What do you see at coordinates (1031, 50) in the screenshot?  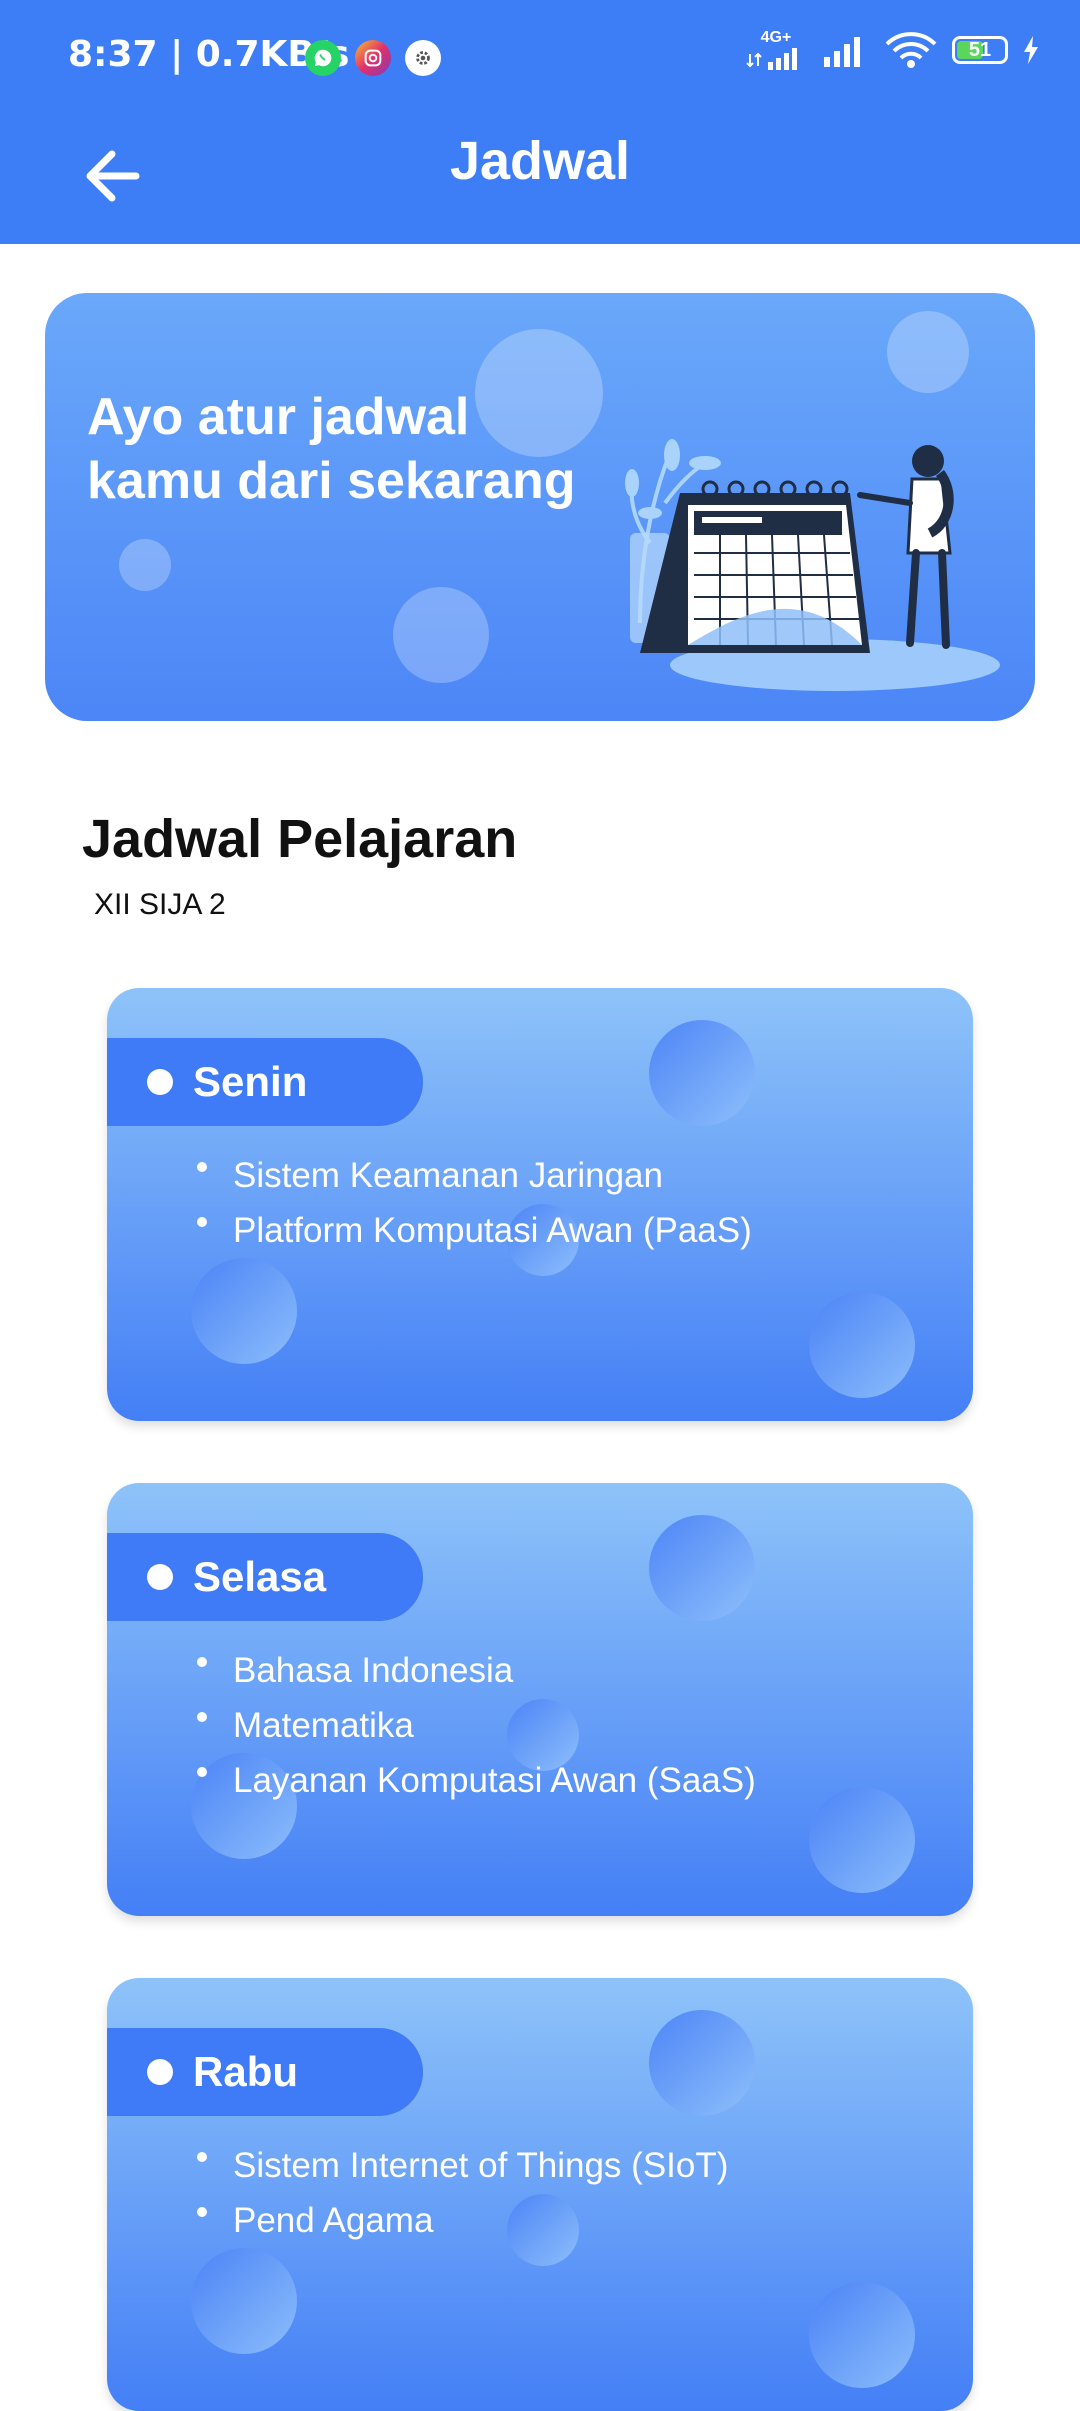 I see `charging-icon` at bounding box center [1031, 50].